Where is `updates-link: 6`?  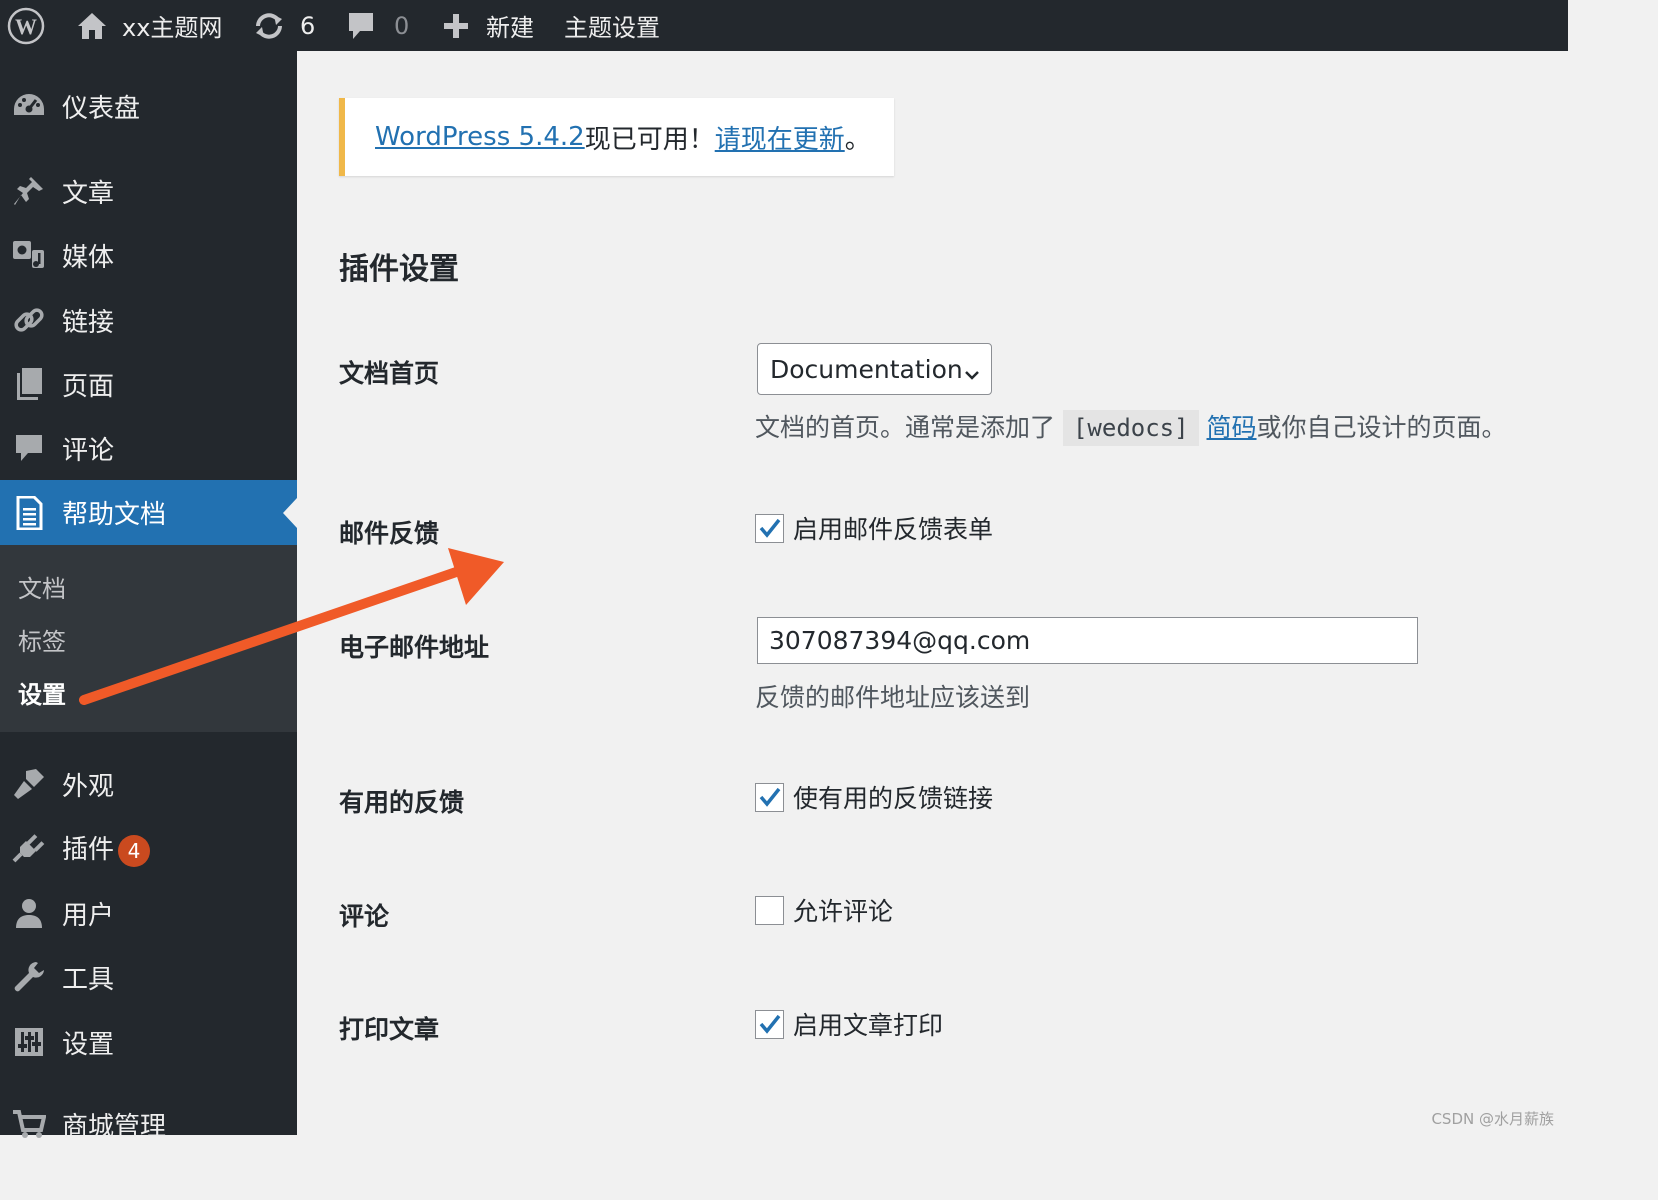 updates-link: 6 is located at coordinates (283, 25).